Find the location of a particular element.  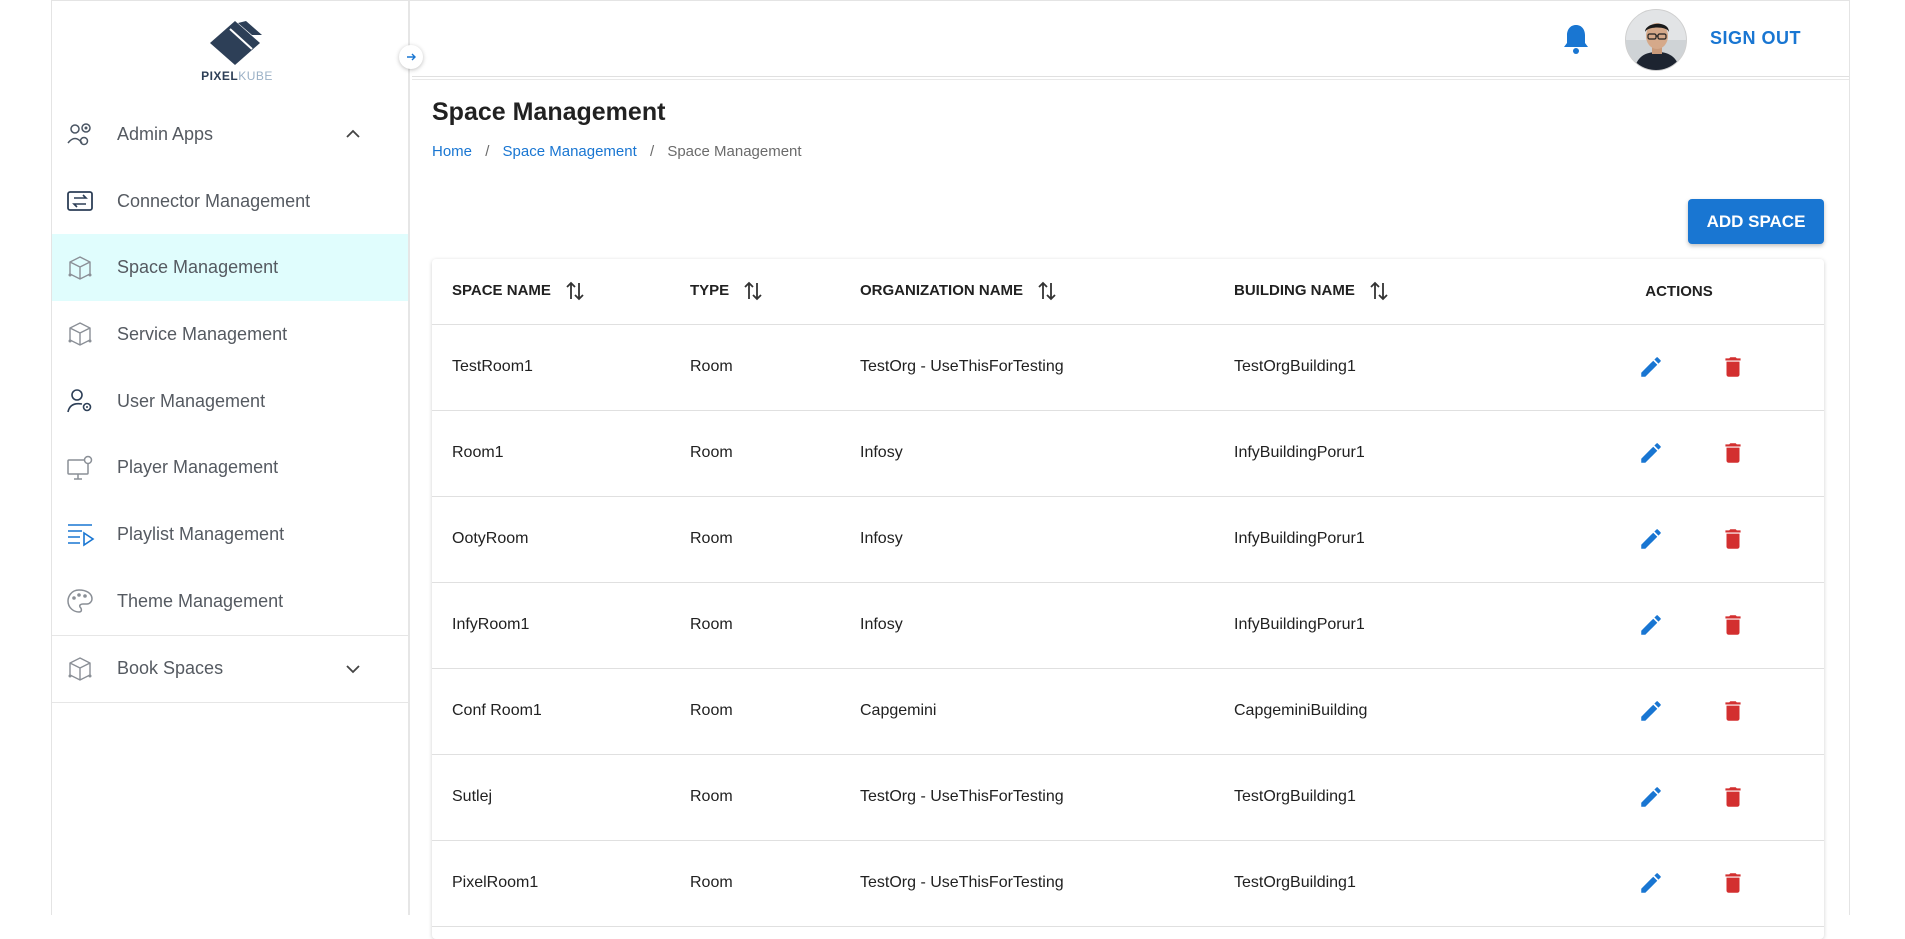

logo-text: PIXELKUBE is located at coordinates (237, 76).